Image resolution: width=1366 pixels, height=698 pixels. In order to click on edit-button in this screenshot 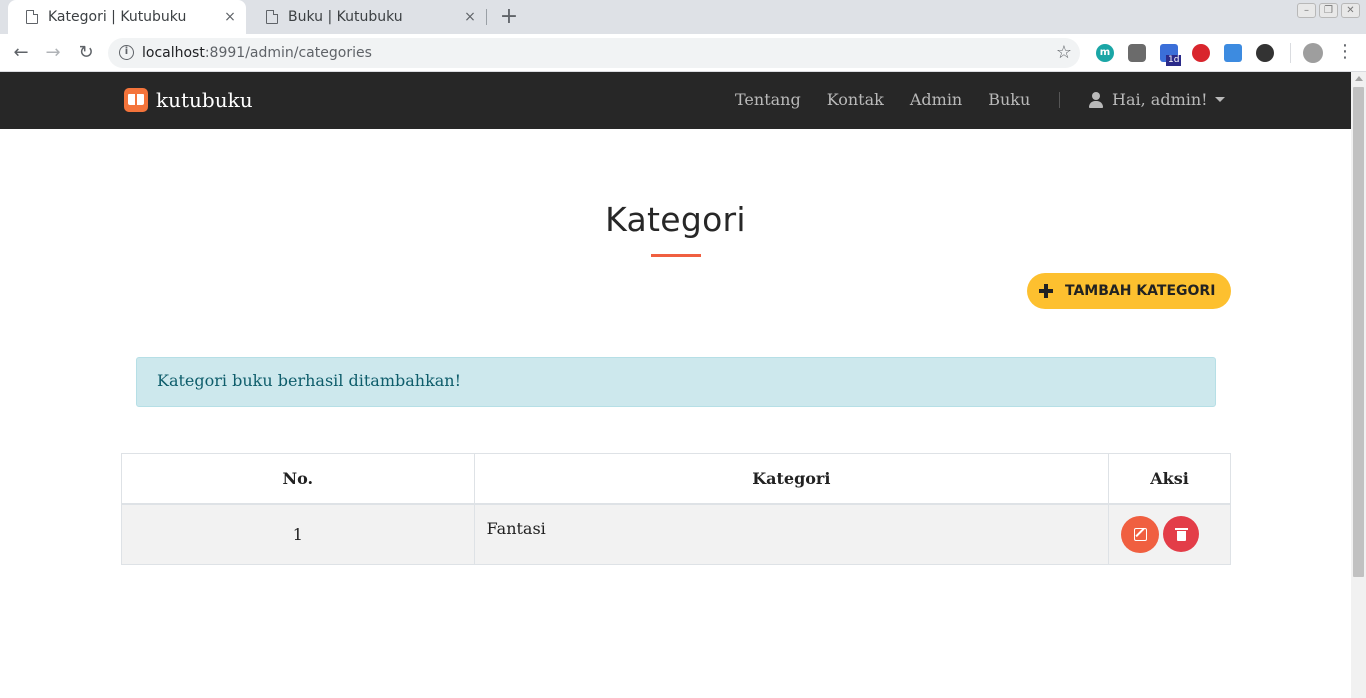, I will do `click(1140, 534)`.